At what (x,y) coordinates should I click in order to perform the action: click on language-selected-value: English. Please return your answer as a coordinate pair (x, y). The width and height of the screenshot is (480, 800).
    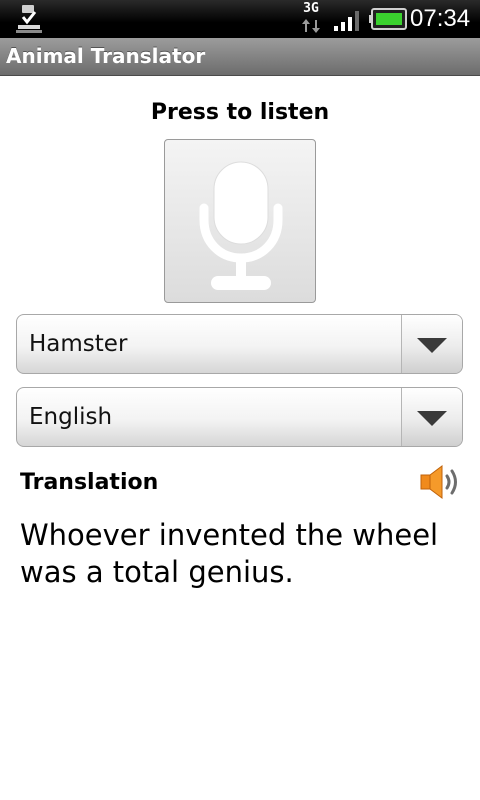
    Looking at the image, I should click on (71, 417).